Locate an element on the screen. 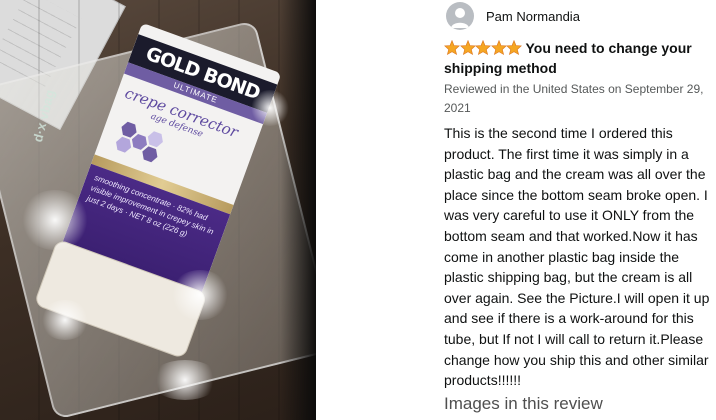  photo-edge-shadow is located at coordinates (298, 210).